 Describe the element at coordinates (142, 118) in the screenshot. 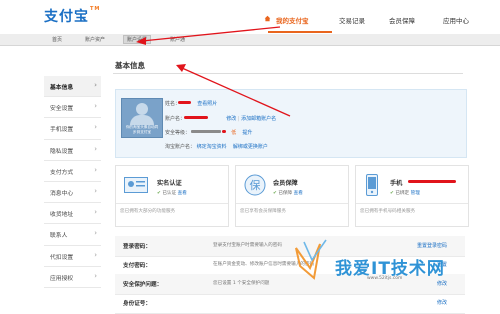

I see `avatar: 你的淘宝头像自动同步到支付宝` at that location.